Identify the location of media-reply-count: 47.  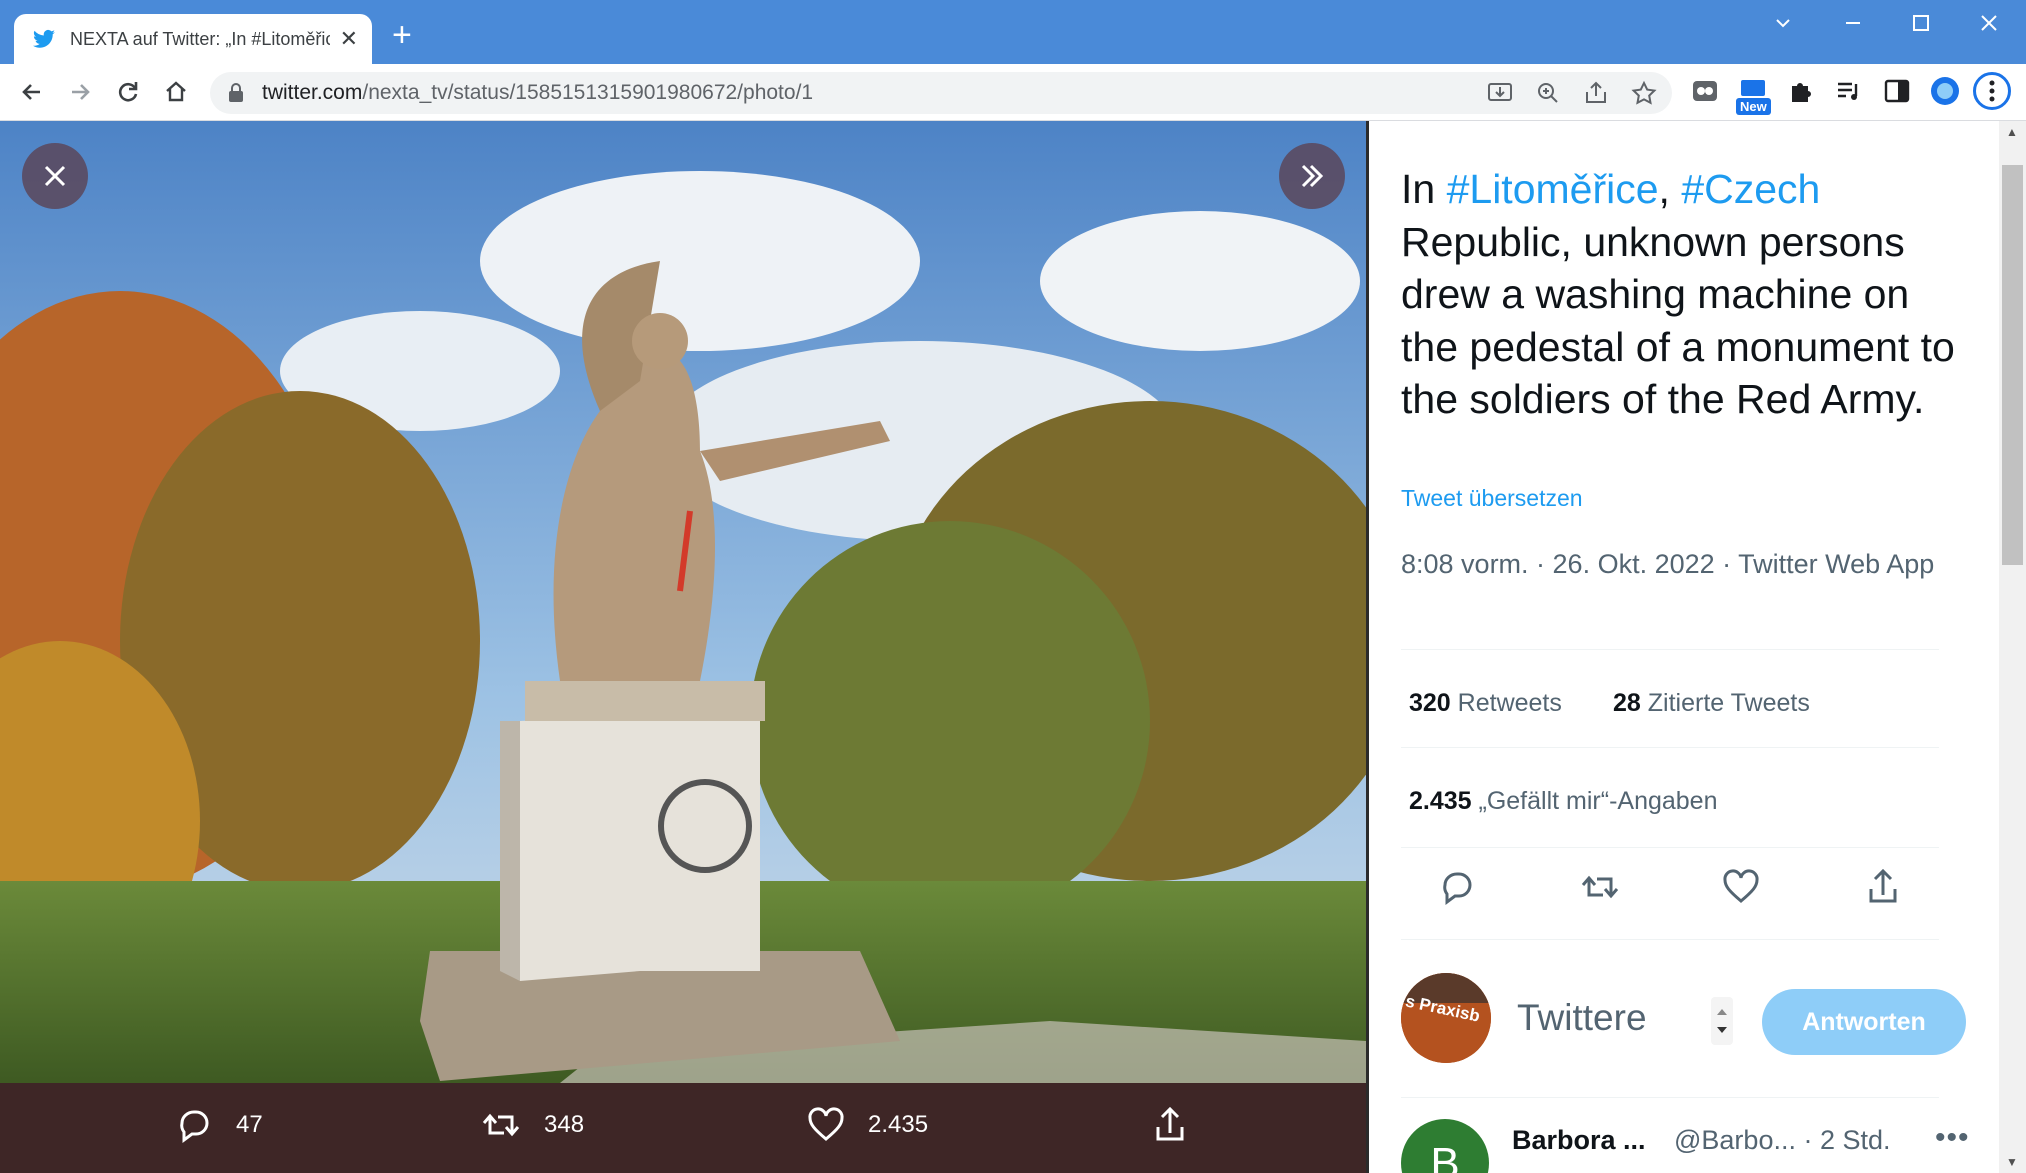
(249, 1124).